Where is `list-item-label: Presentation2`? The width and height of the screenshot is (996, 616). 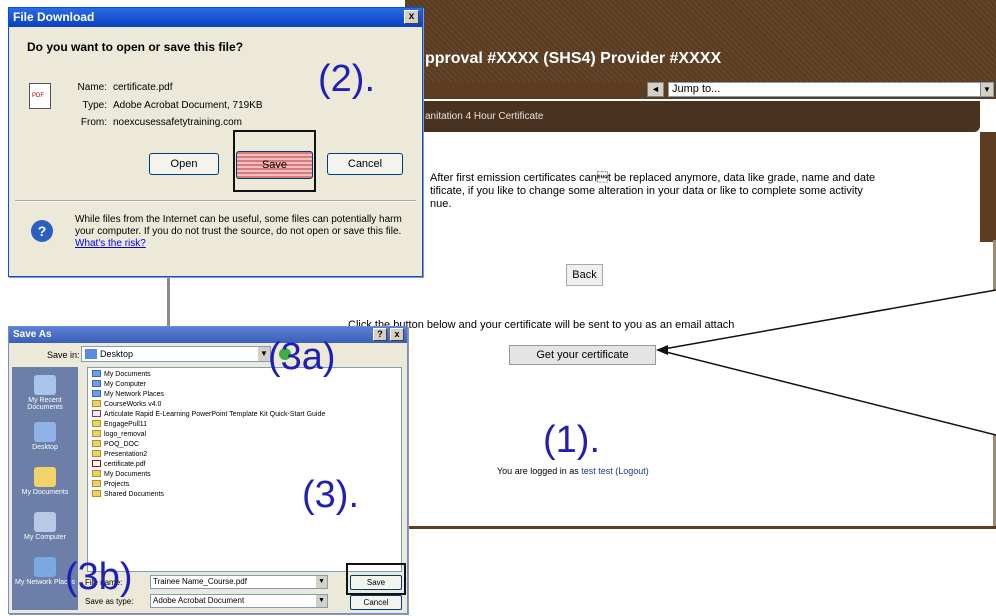 list-item-label: Presentation2 is located at coordinates (126, 454).